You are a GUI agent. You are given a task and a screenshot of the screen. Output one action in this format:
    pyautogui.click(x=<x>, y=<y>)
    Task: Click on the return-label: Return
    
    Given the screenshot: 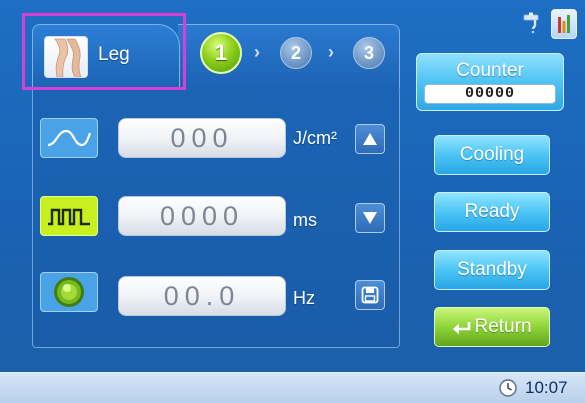 What is the action you would take?
    pyautogui.click(x=503, y=326)
    